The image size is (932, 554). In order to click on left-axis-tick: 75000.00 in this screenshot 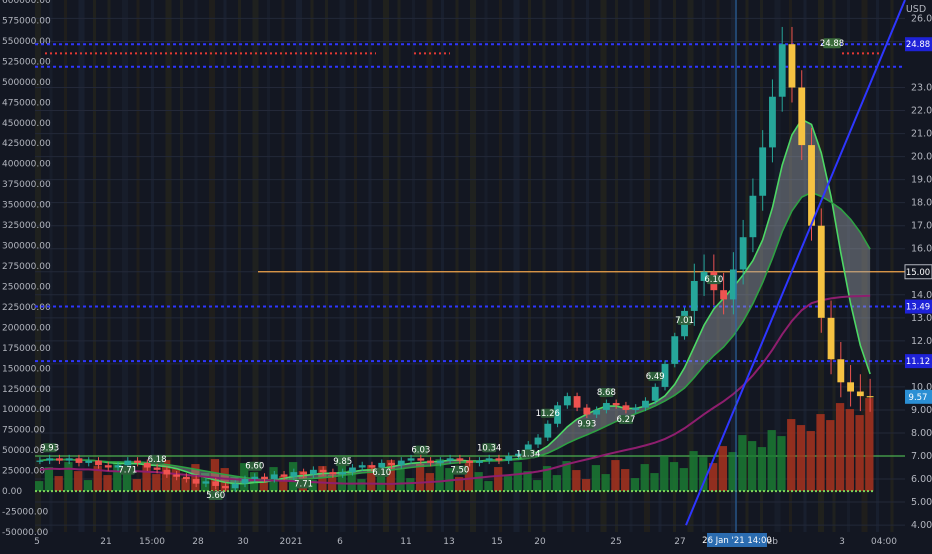, I will do `click(23, 431)`.